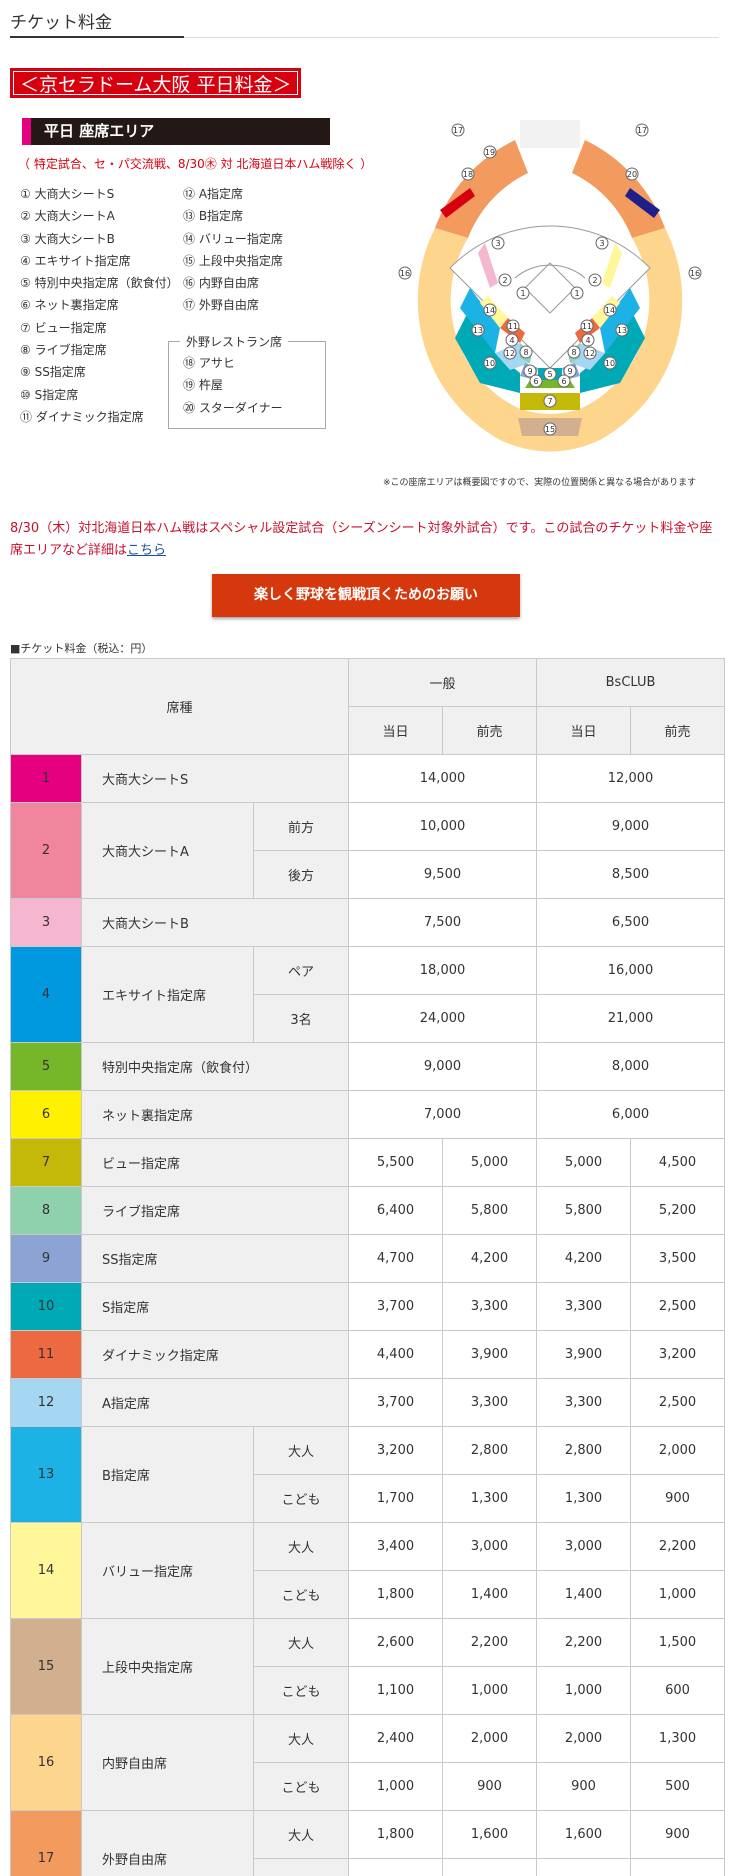 Image resolution: width=731 pixels, height=1876 pixels. Describe the element at coordinates (46, 1666) in the screenshot. I see `seat-number-cell: 15` at that location.